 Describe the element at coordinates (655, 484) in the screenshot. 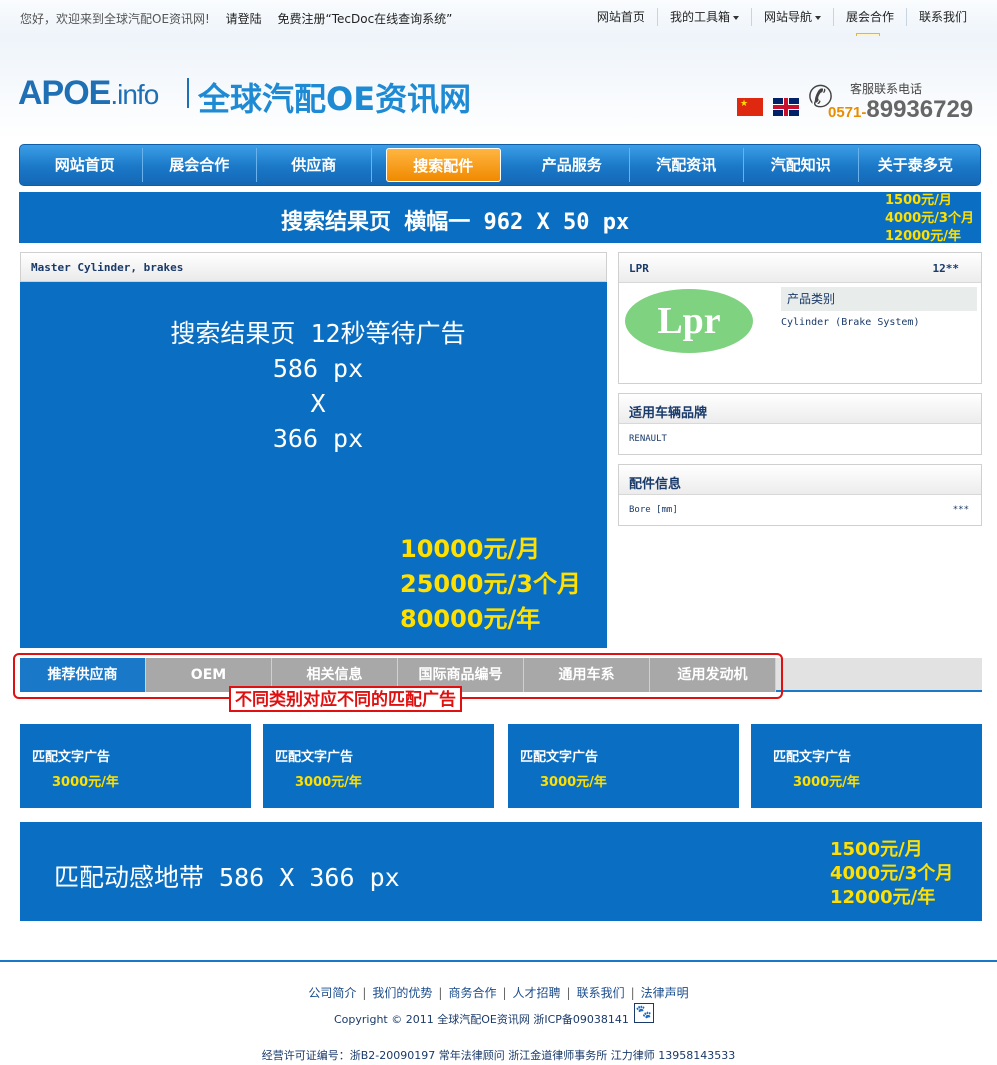

I see `parts-info-title: 配件信息` at that location.